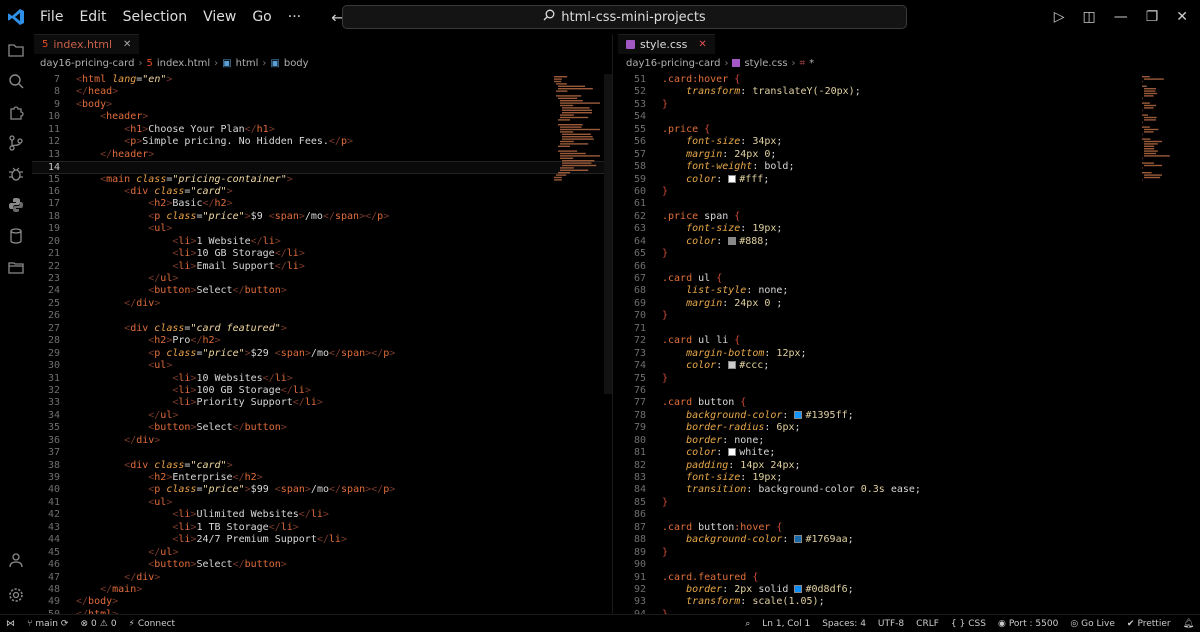  Describe the element at coordinates (632, 478) in the screenshot. I see `line-number: 83` at that location.